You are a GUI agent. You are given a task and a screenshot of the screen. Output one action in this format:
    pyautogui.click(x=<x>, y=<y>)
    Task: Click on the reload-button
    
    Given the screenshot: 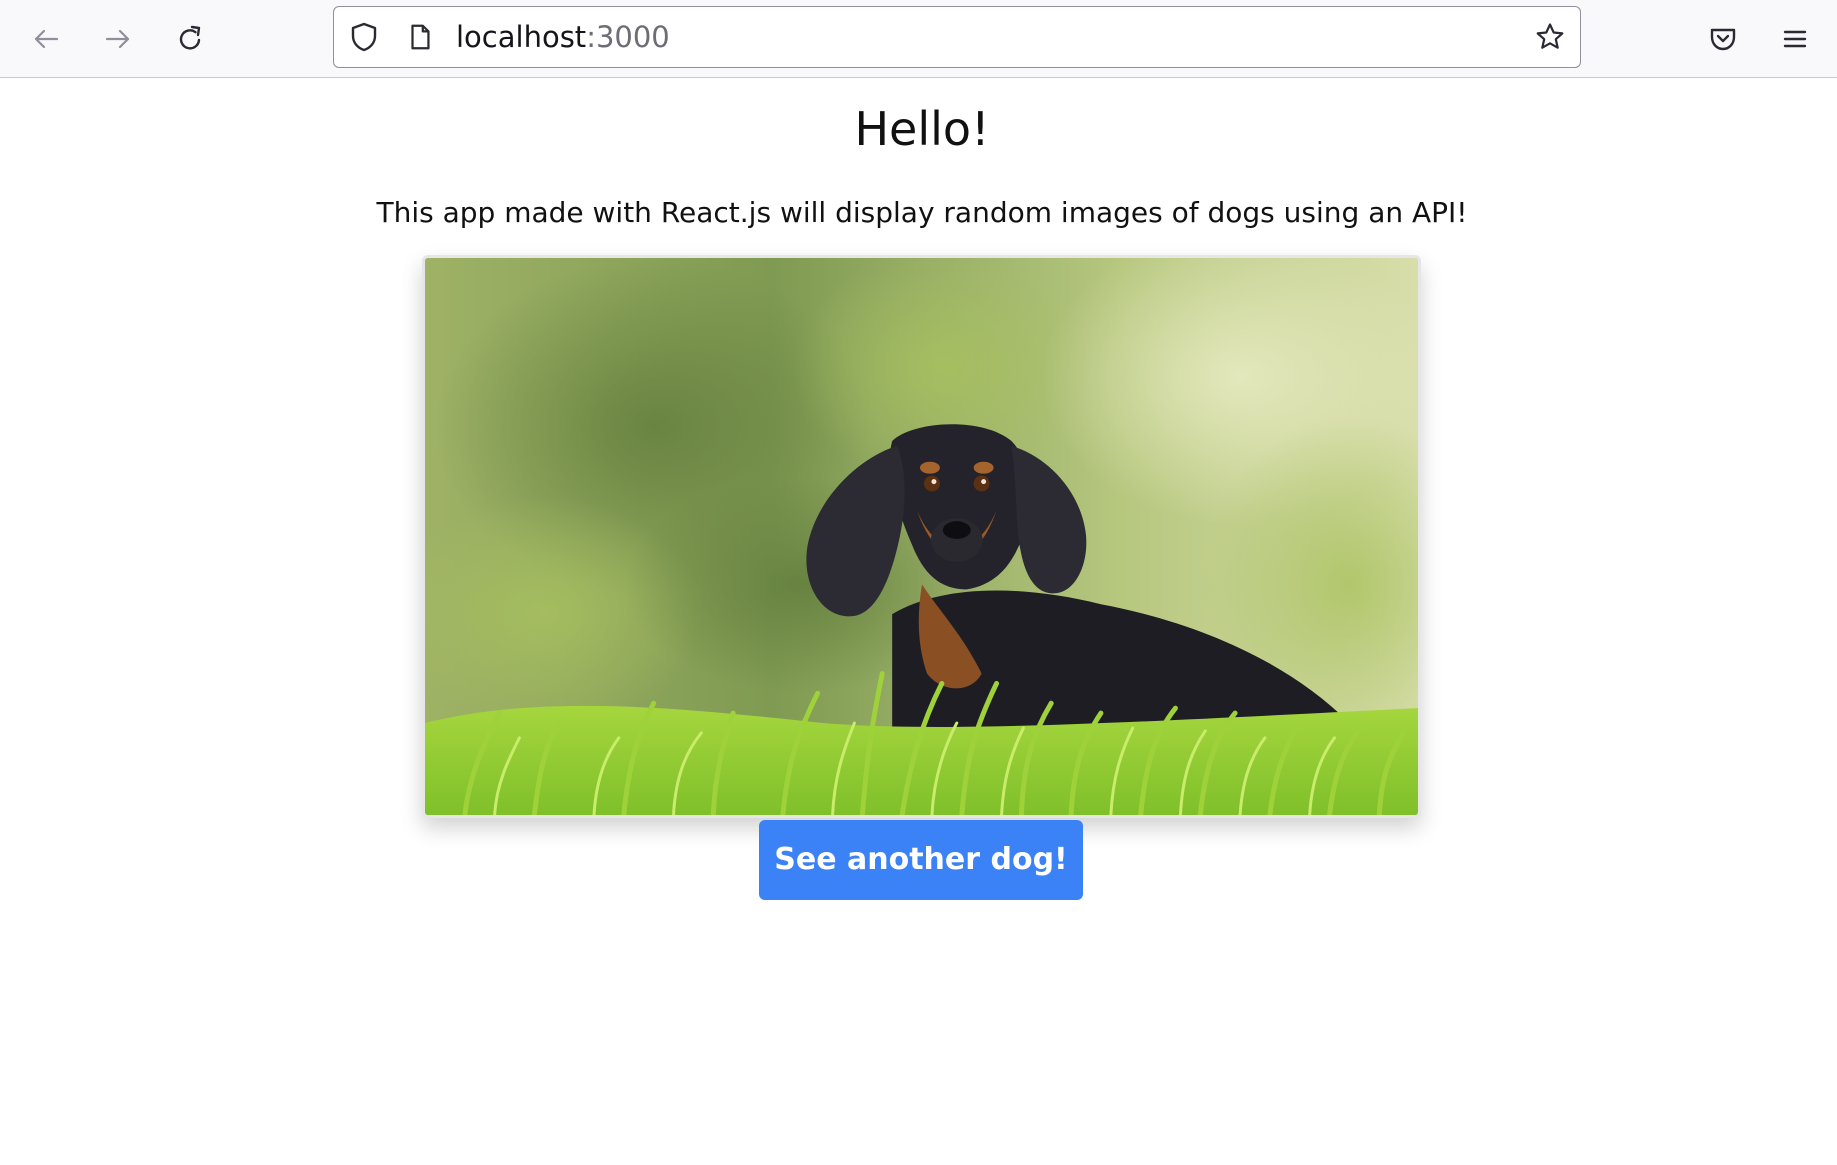 What is the action you would take?
    pyautogui.click(x=190, y=39)
    